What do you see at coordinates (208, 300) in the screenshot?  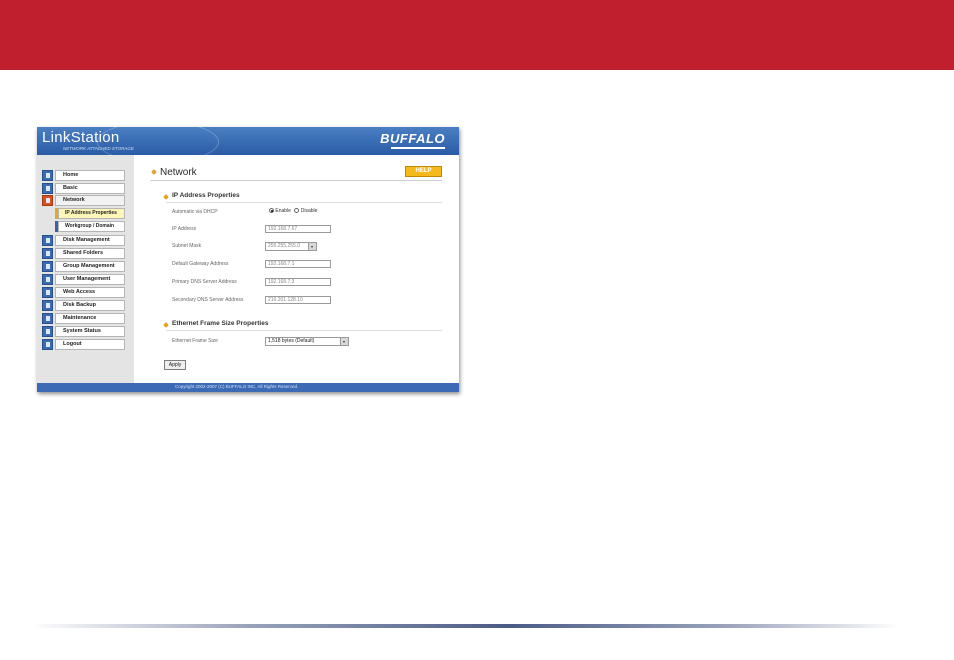 I see `secondary-dns-label: Secondary DNS Server Address` at bounding box center [208, 300].